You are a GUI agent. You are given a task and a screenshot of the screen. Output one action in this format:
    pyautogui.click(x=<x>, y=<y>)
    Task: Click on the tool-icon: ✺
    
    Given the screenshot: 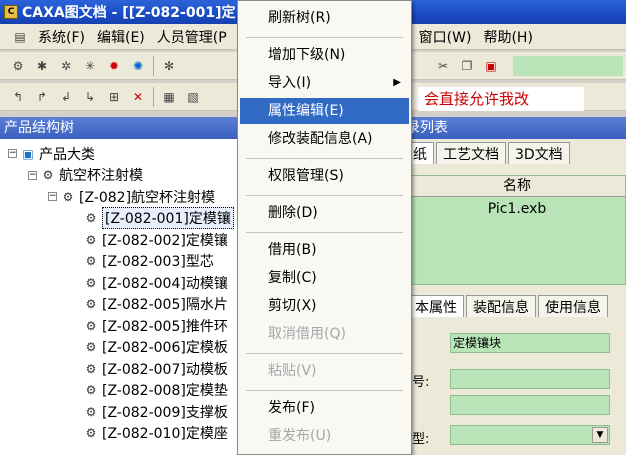 What is the action you would take?
    pyautogui.click(x=138, y=66)
    